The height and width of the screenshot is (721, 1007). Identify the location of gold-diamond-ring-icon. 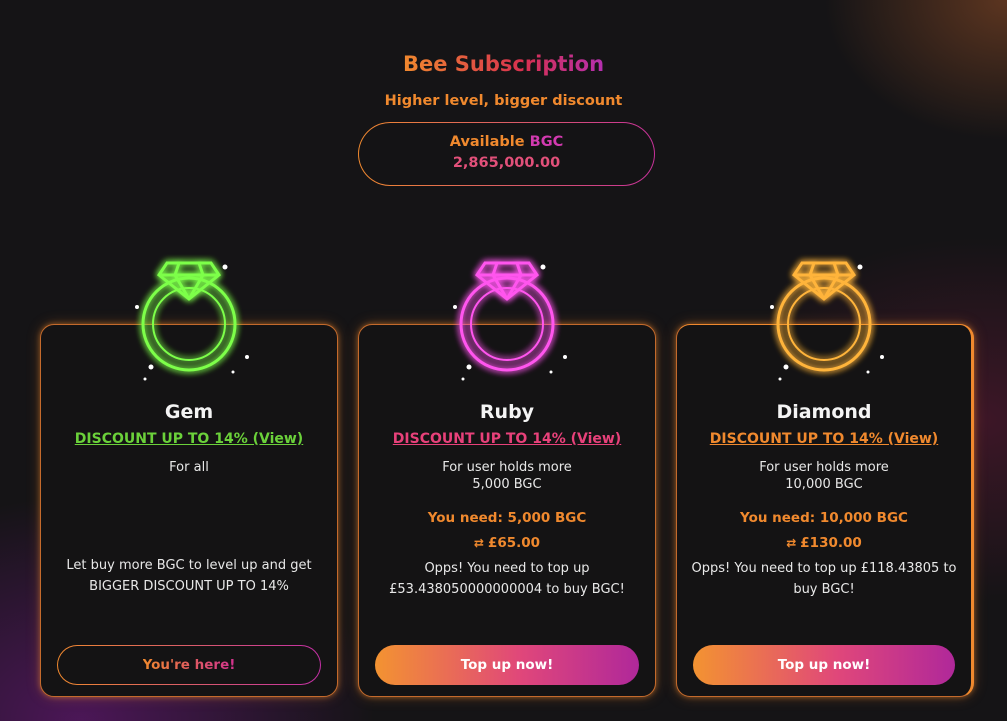
(827, 321).